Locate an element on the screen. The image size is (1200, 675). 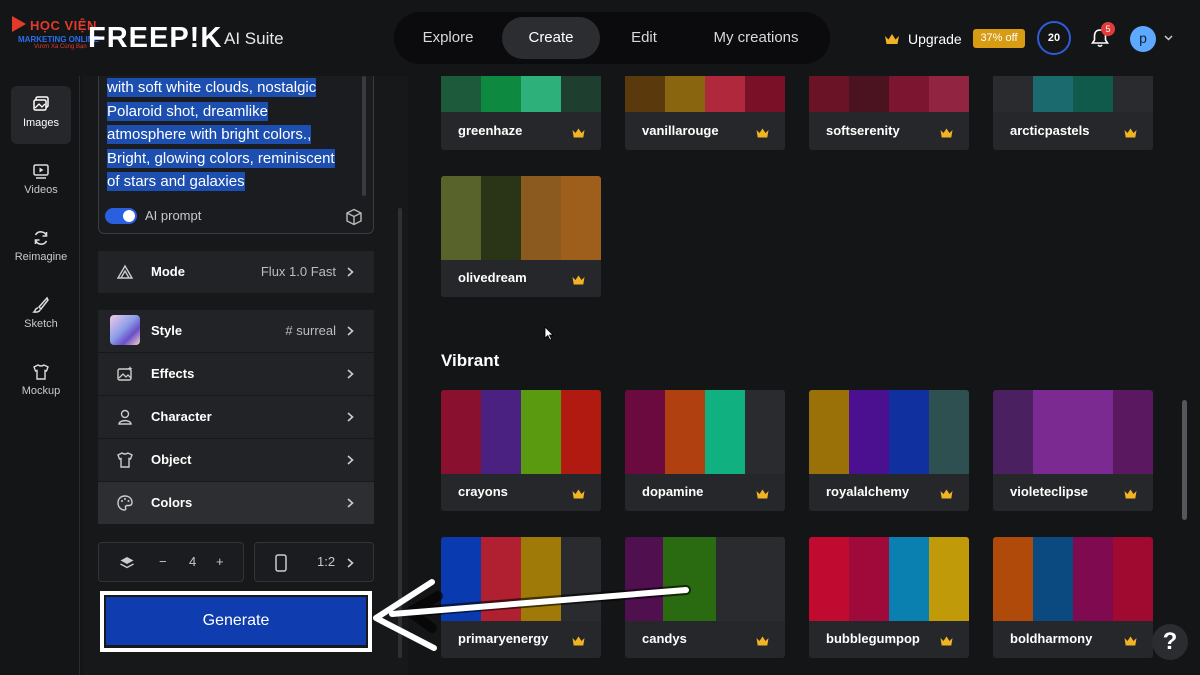
rail-item-sketch: Sketch is located at coordinates (41, 316).